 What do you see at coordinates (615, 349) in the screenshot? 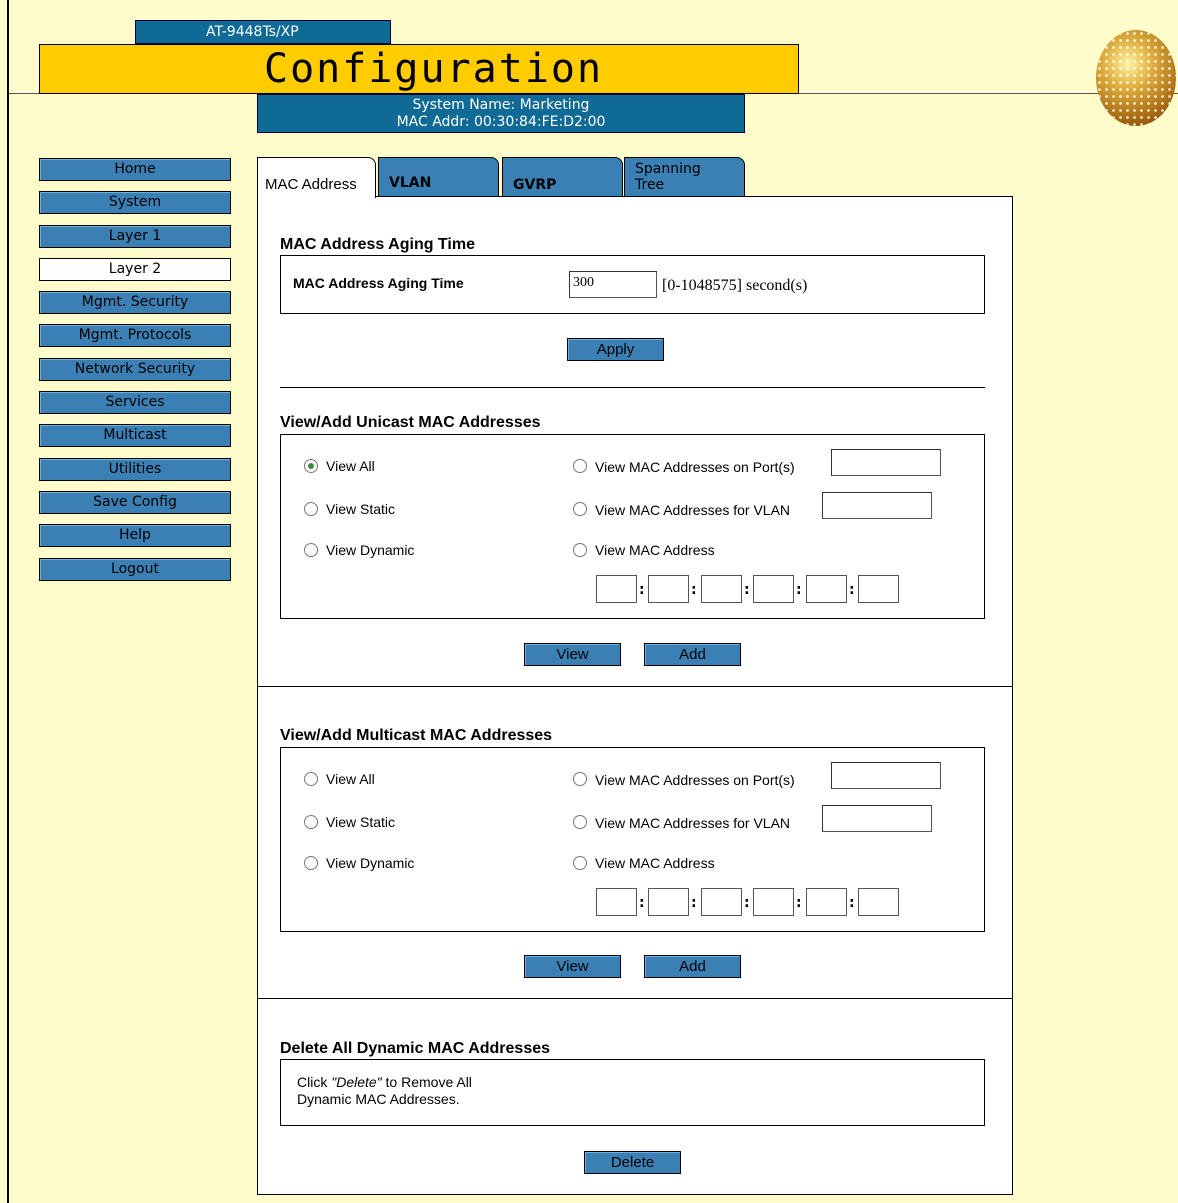
I see `apply-button: Apply` at bounding box center [615, 349].